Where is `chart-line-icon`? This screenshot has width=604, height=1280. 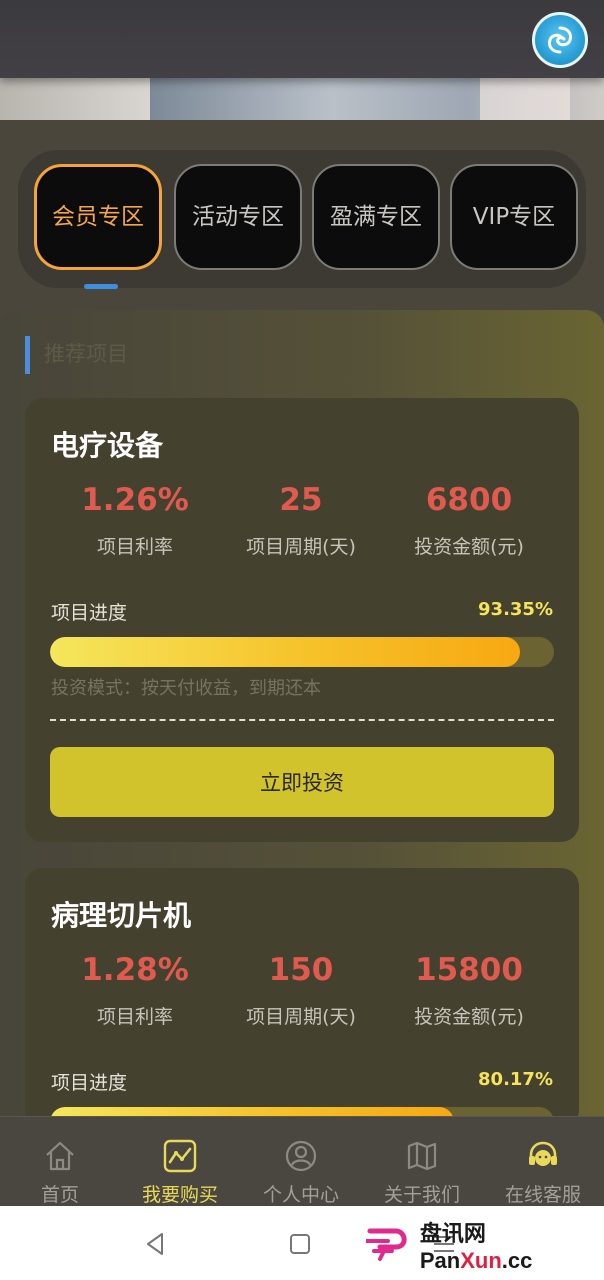
chart-line-icon is located at coordinates (180, 1155).